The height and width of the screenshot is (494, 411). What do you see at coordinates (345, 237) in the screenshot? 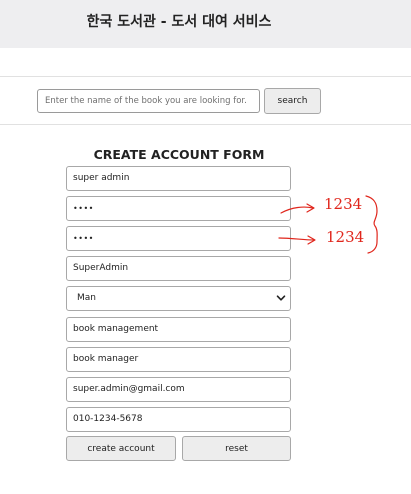
I see `annotation-confirm-note: 1234` at bounding box center [345, 237].